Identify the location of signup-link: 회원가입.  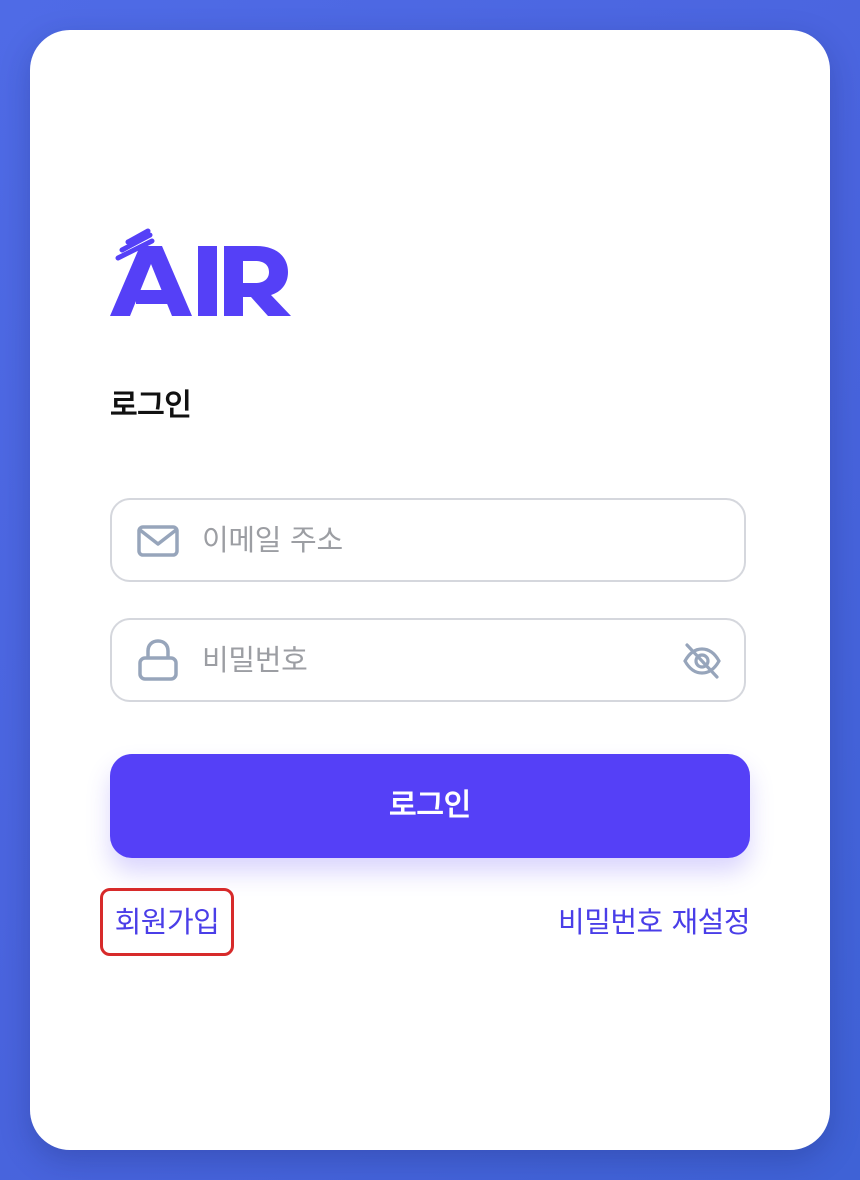
(167, 922).